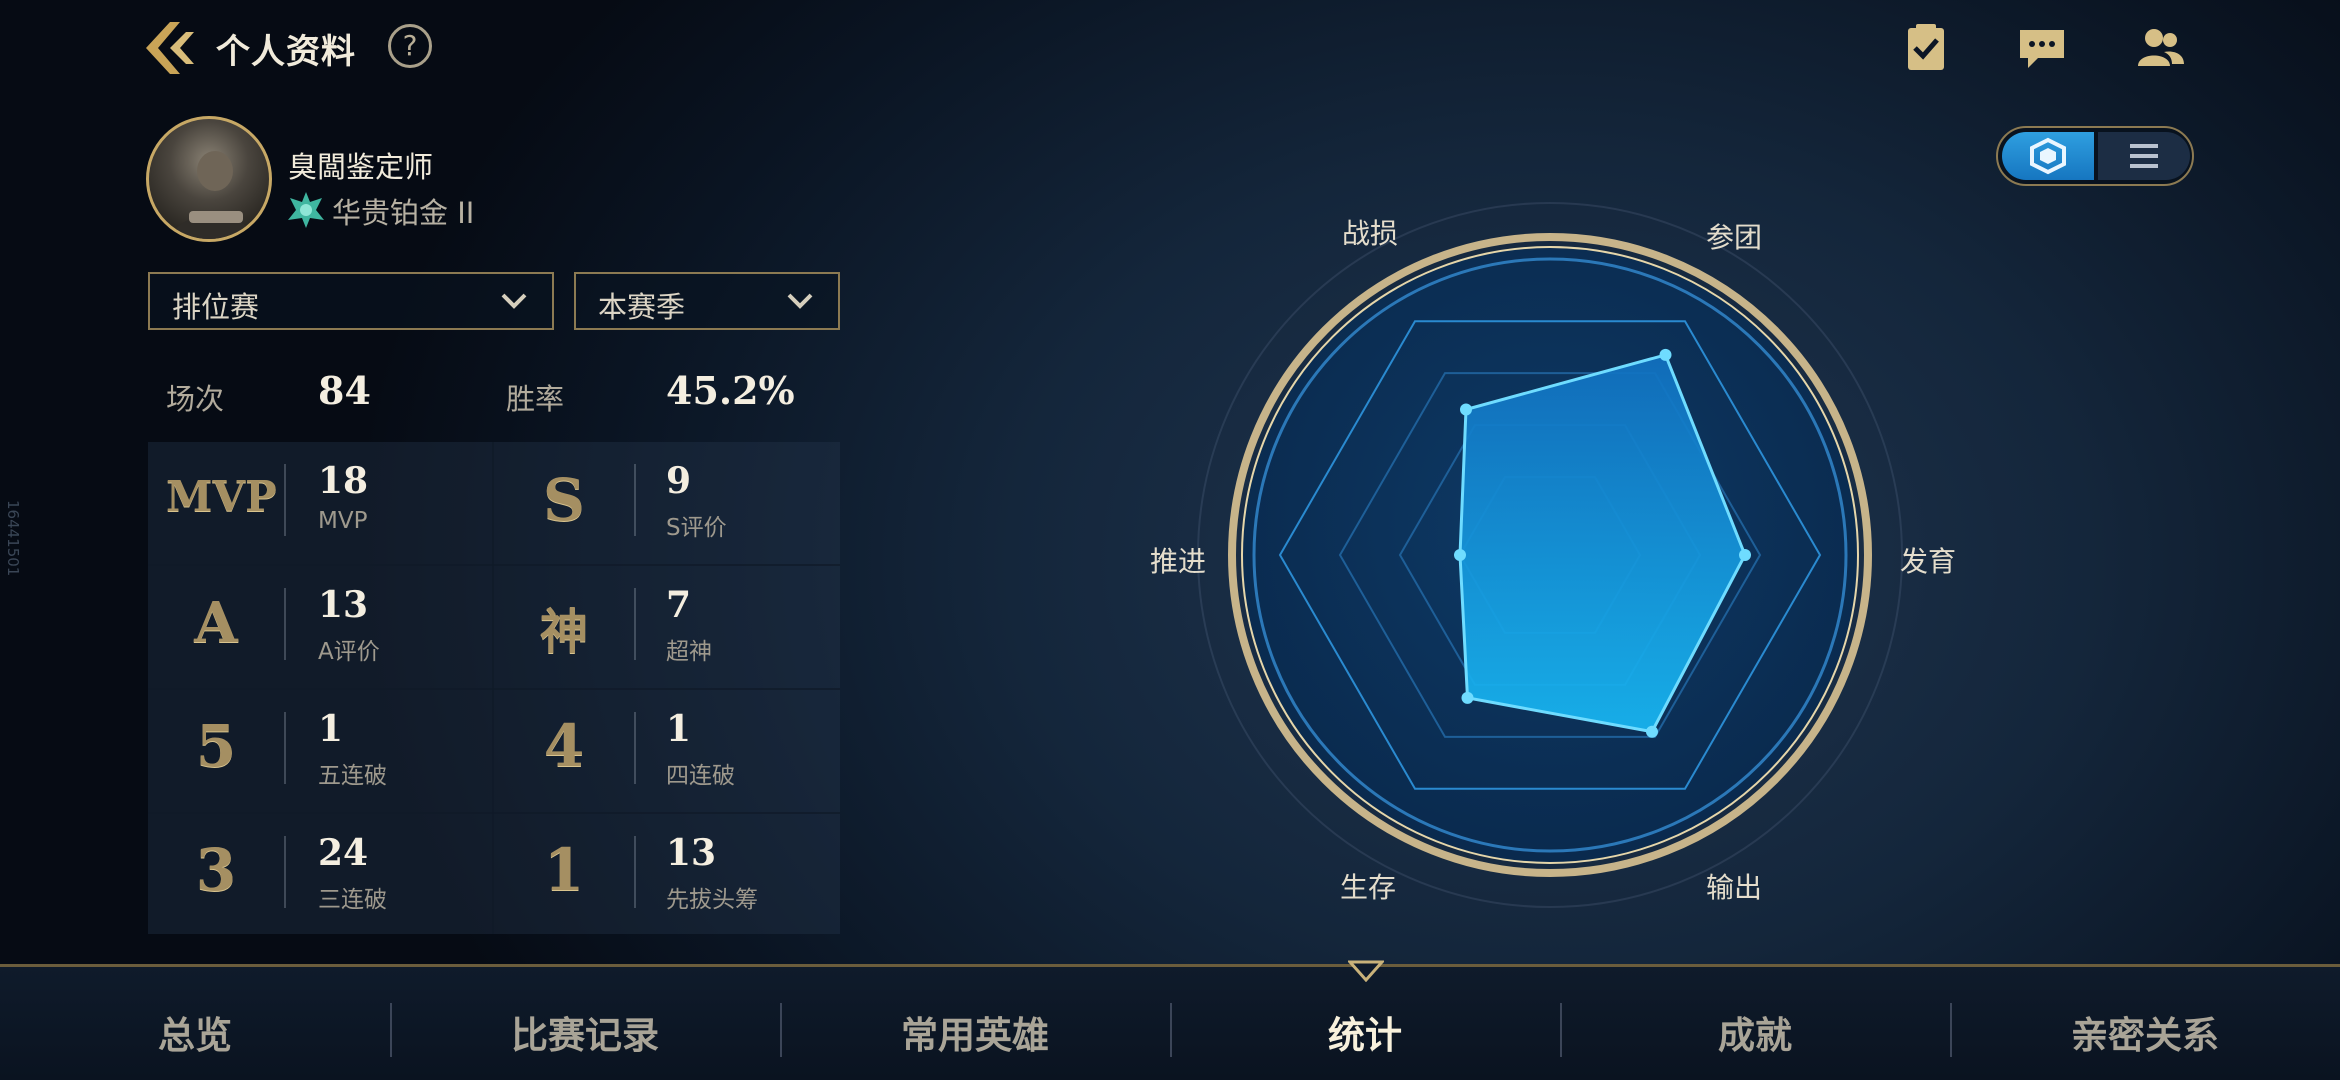 The width and height of the screenshot is (2340, 1080). What do you see at coordinates (1370, 233) in the screenshot?
I see `axis-label-damage-taken: 战损` at bounding box center [1370, 233].